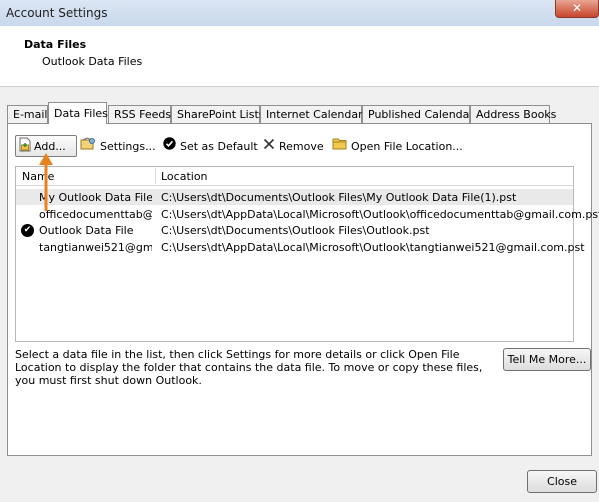 The width and height of the screenshot is (599, 502). What do you see at coordinates (339, 147) in the screenshot?
I see `folder-icon` at bounding box center [339, 147].